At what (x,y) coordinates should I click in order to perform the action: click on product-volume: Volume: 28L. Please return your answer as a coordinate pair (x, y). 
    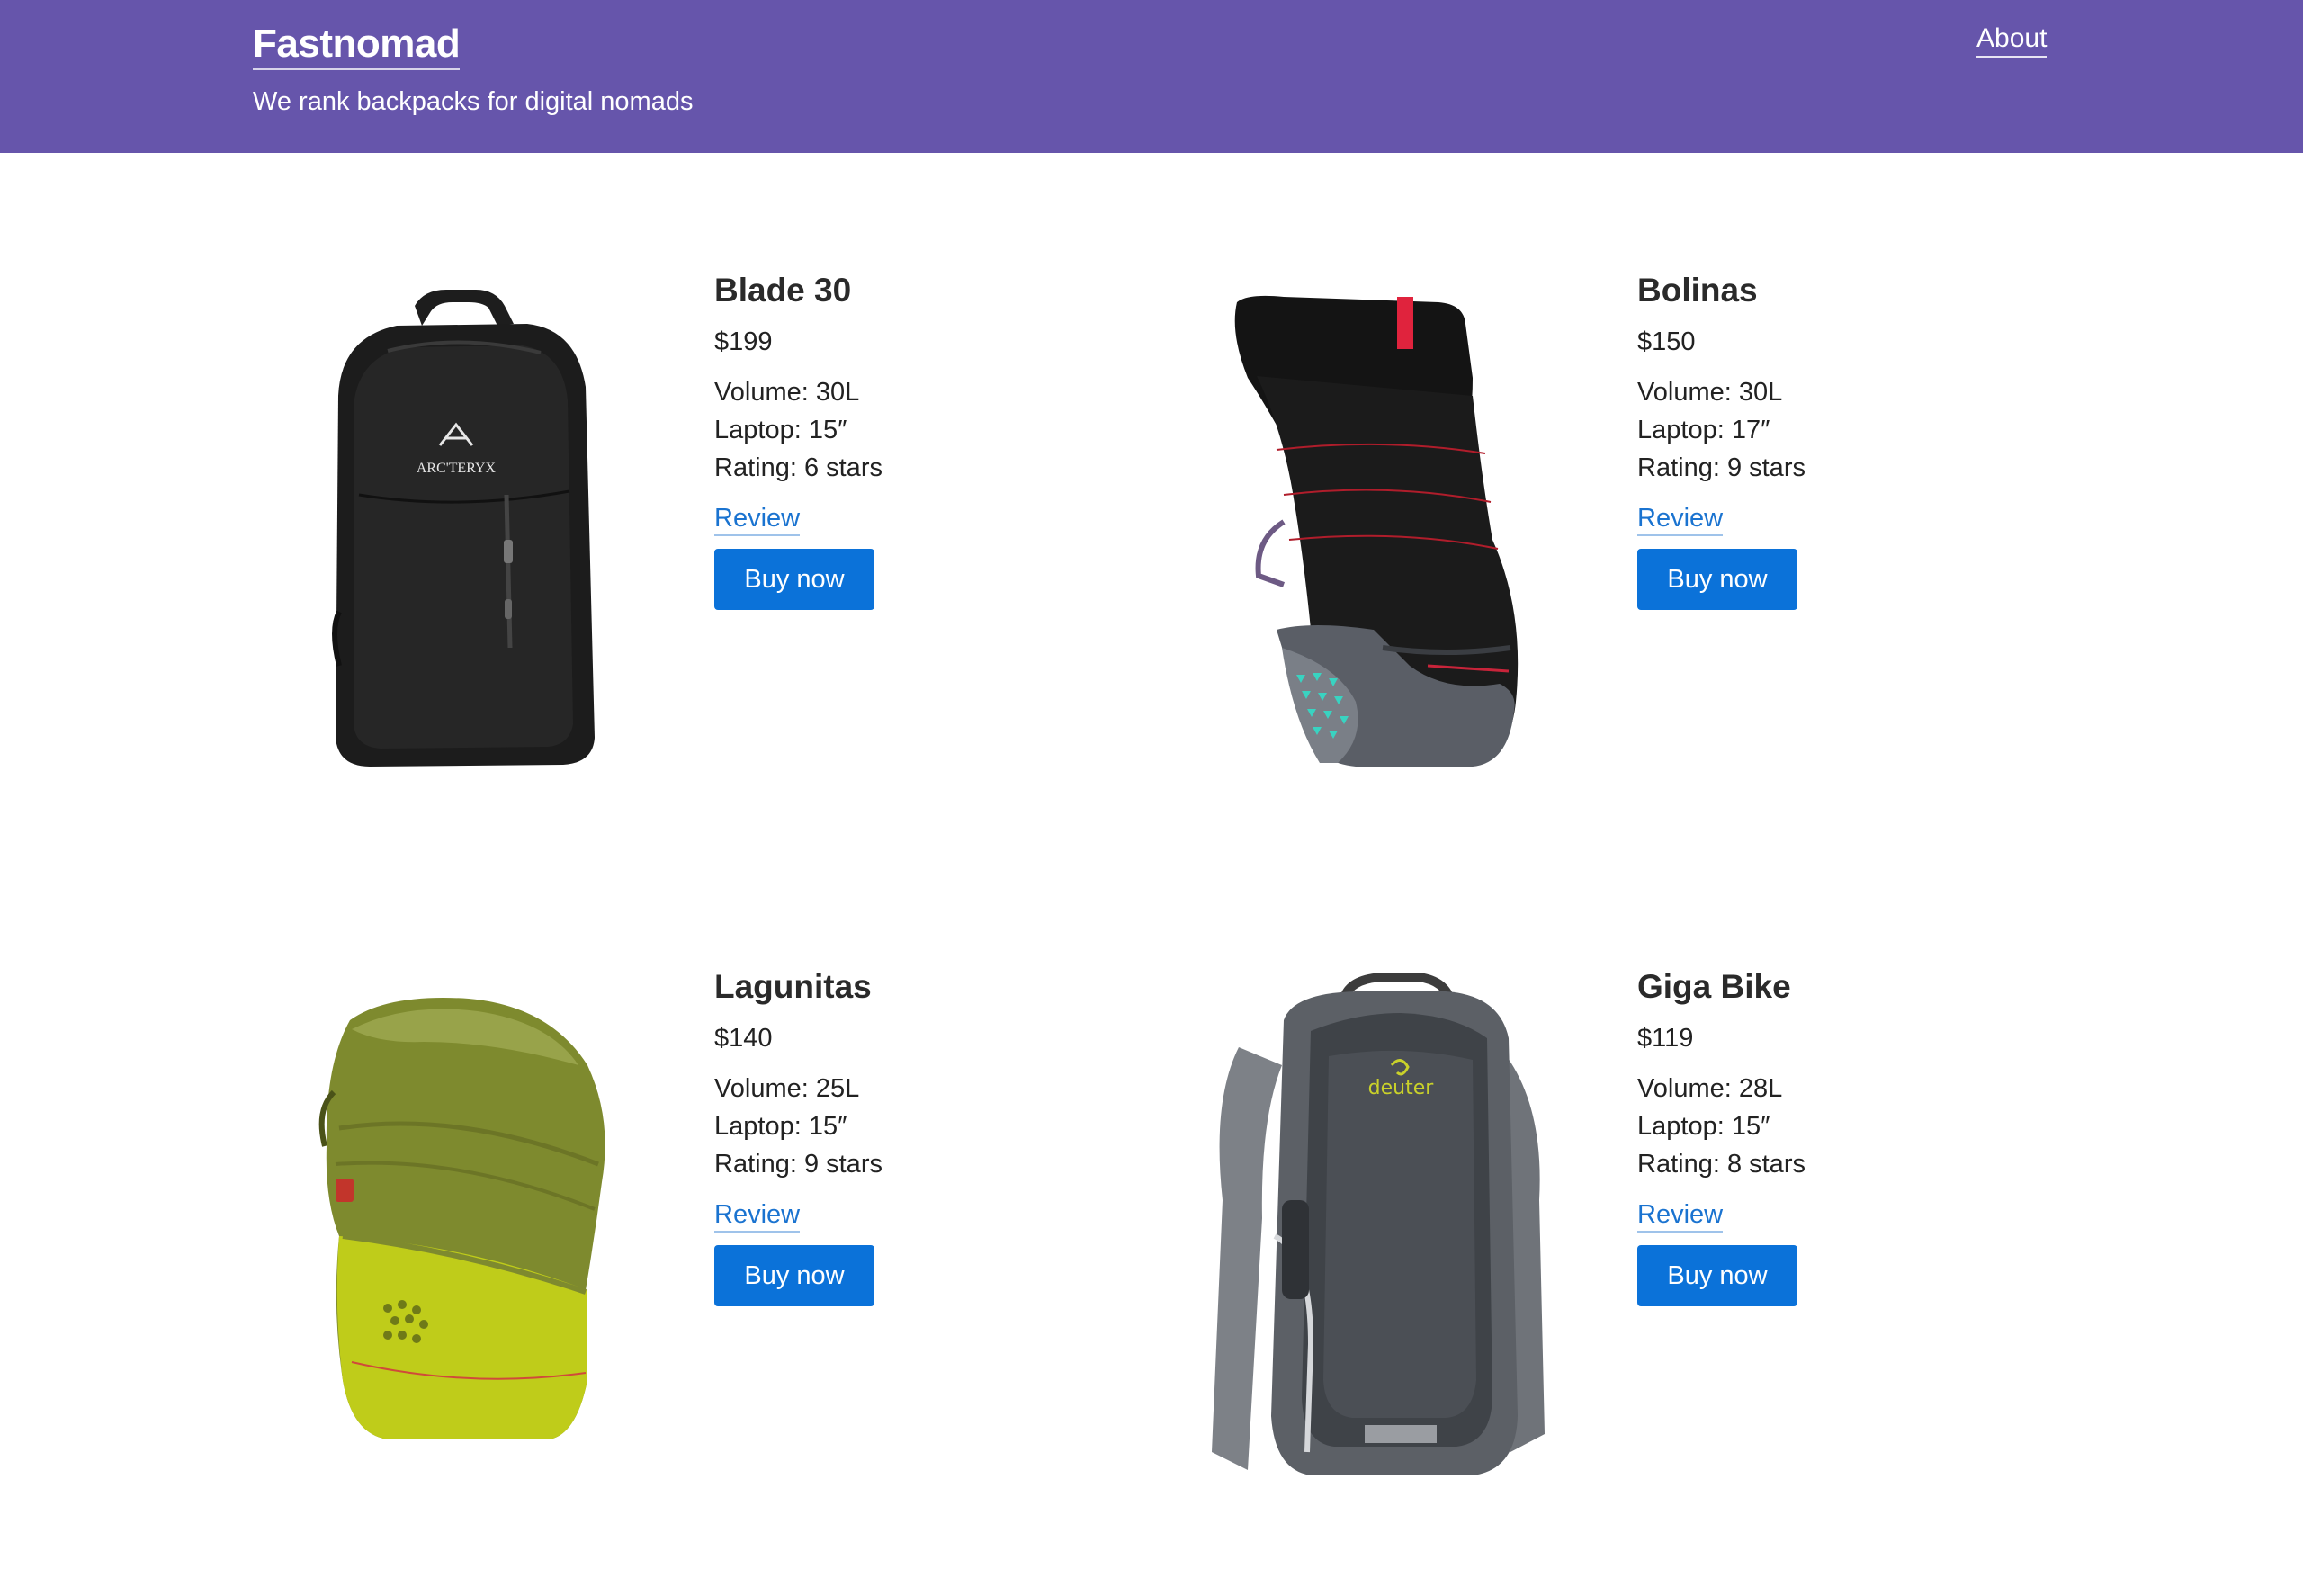
    Looking at the image, I should click on (1710, 1088).